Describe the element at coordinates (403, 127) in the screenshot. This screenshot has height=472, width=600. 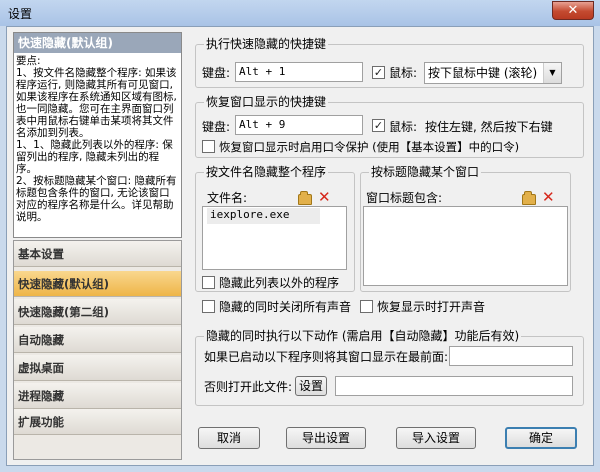
I see `restore-mouse-label: 鼠标:` at that location.